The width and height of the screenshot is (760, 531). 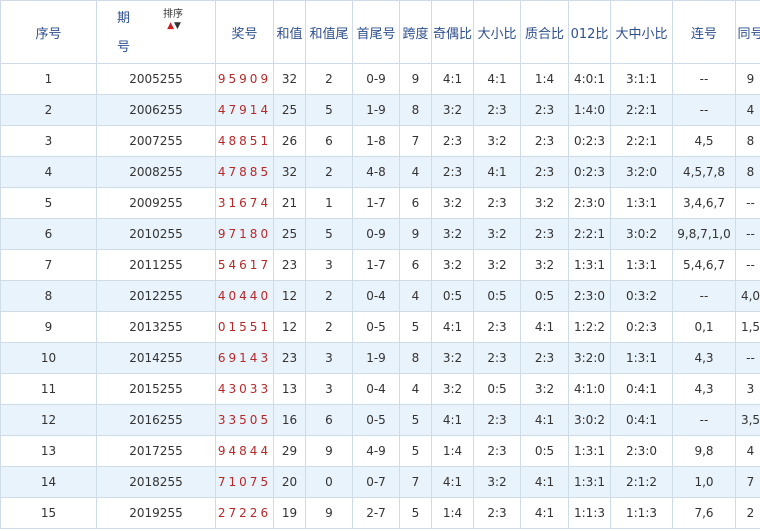 What do you see at coordinates (48, 358) in the screenshot?
I see `cell-seq: 10` at bounding box center [48, 358].